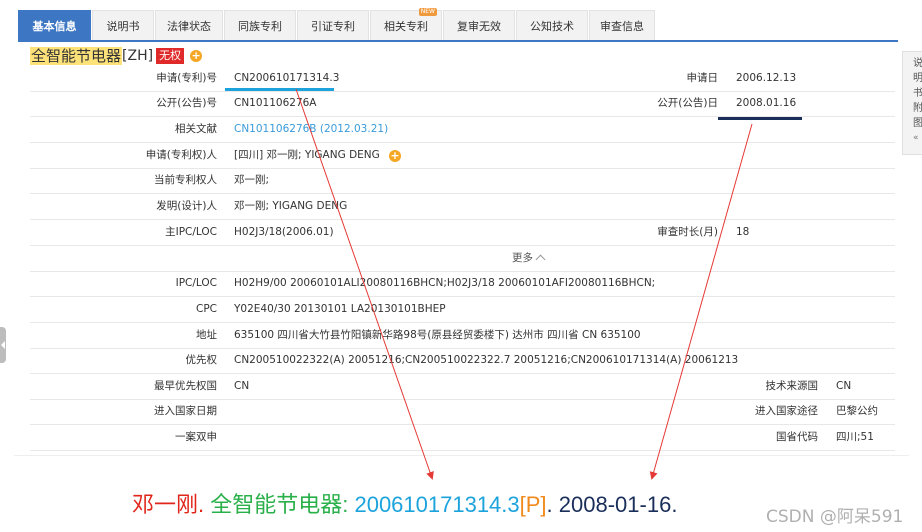 Image resolution: width=922 pixels, height=532 pixels. Describe the element at coordinates (282, 504) in the screenshot. I see `caption-title: 全智能节电器:` at that location.